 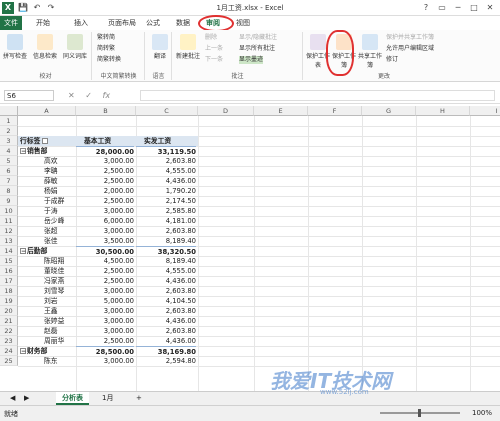 I want to click on research-button: 信息检索, so click(x=45, y=47).